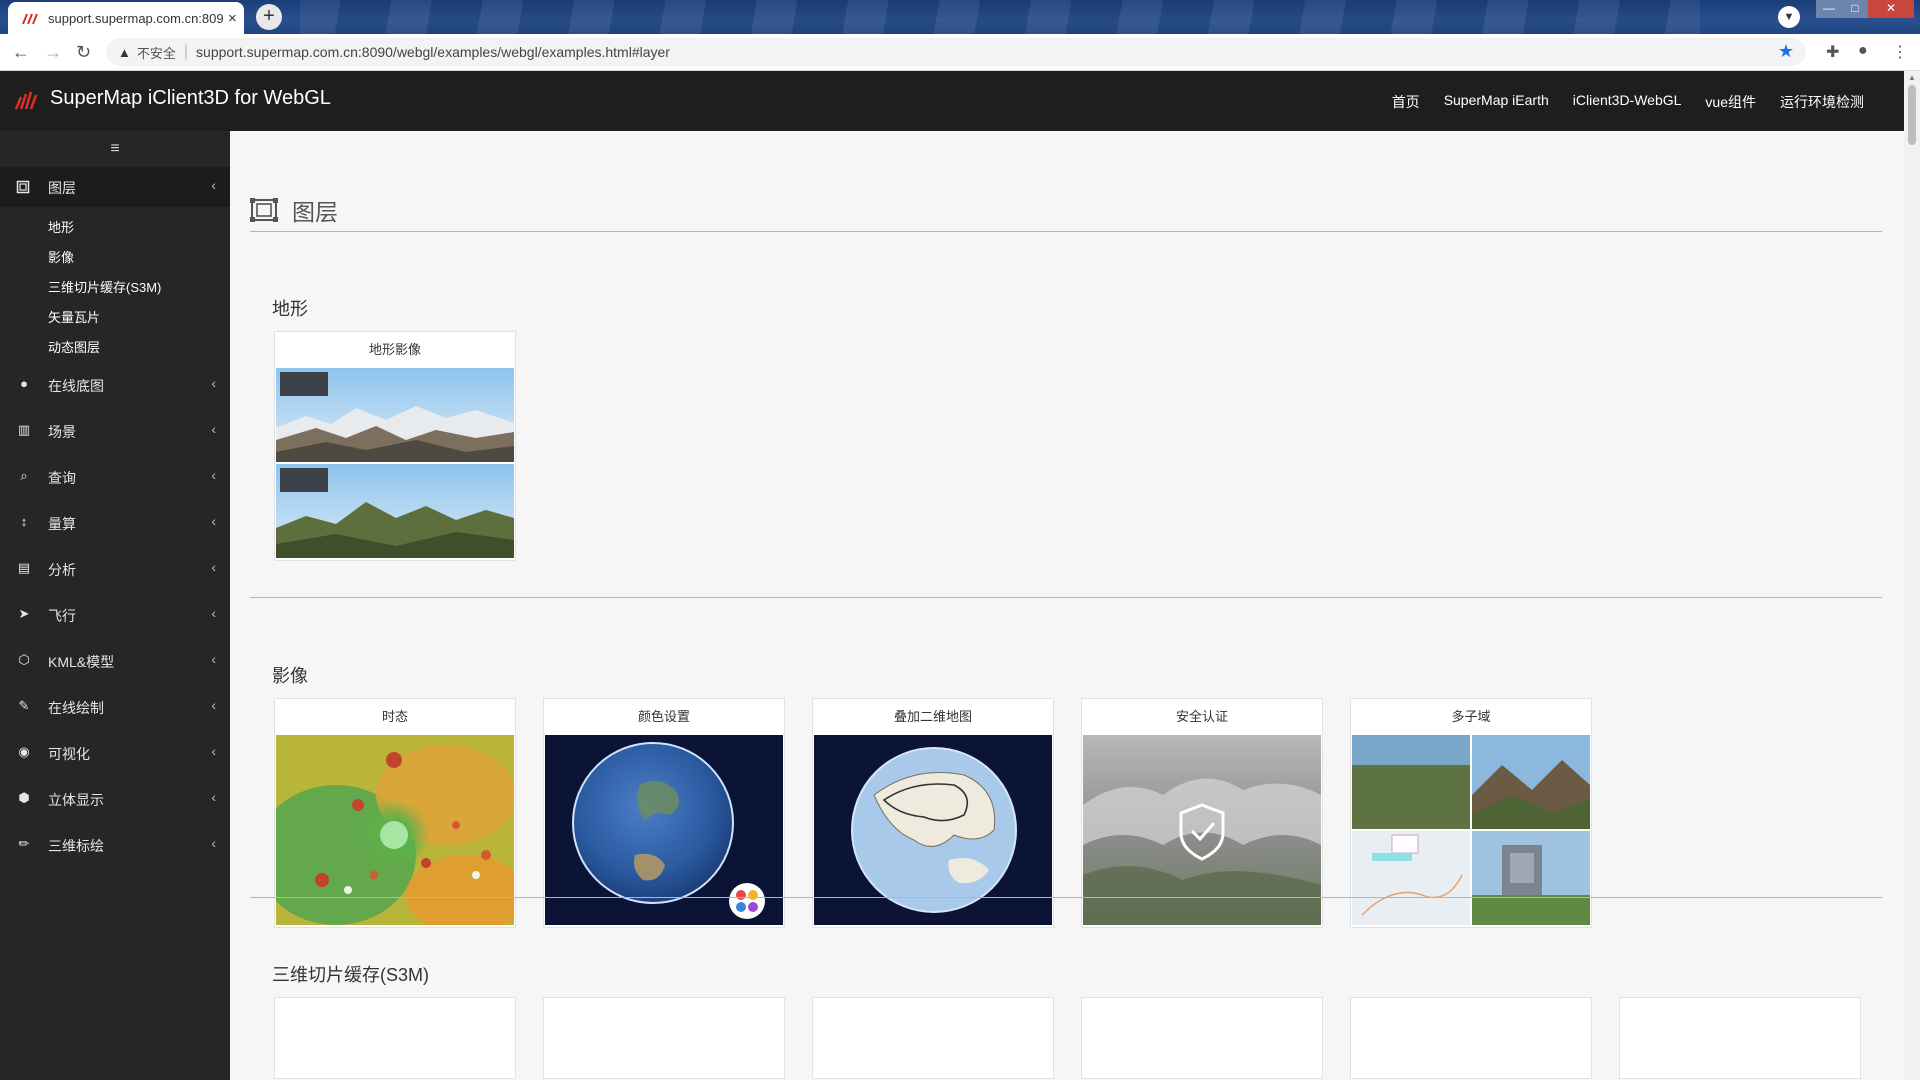  What do you see at coordinates (62, 478) in the screenshot?
I see `sidebar-item-label: 查询` at bounding box center [62, 478].